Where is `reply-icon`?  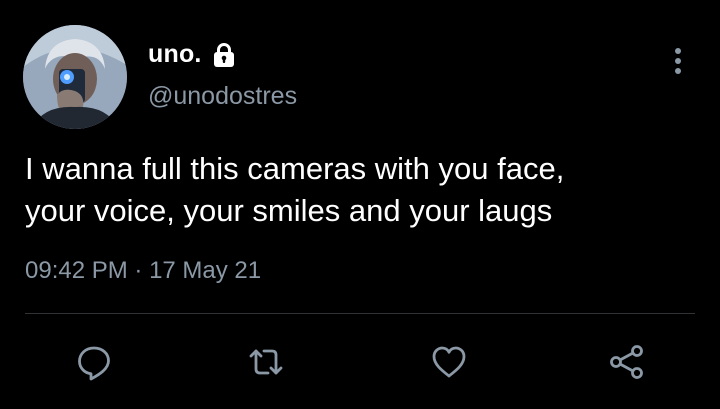
reply-icon is located at coordinates (94, 363).